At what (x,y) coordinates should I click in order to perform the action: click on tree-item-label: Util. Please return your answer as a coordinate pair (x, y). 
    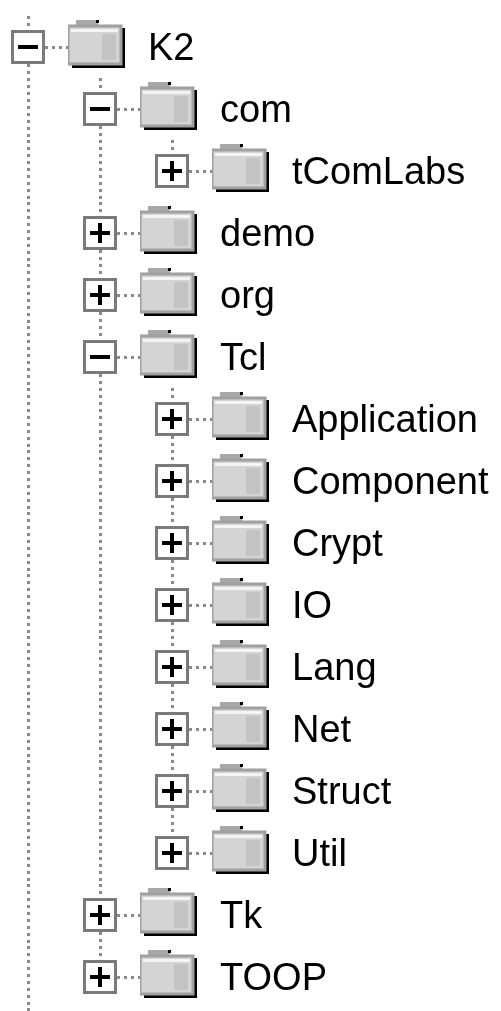
    Looking at the image, I should click on (319, 853).